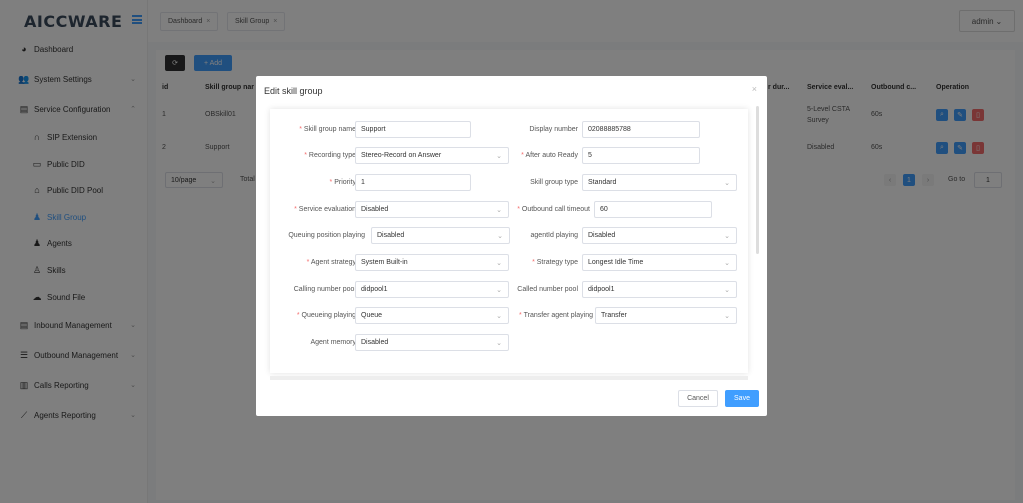 The width and height of the screenshot is (1023, 503). What do you see at coordinates (375, 342) in the screenshot?
I see `agent-memory-value: Disabled` at bounding box center [375, 342].